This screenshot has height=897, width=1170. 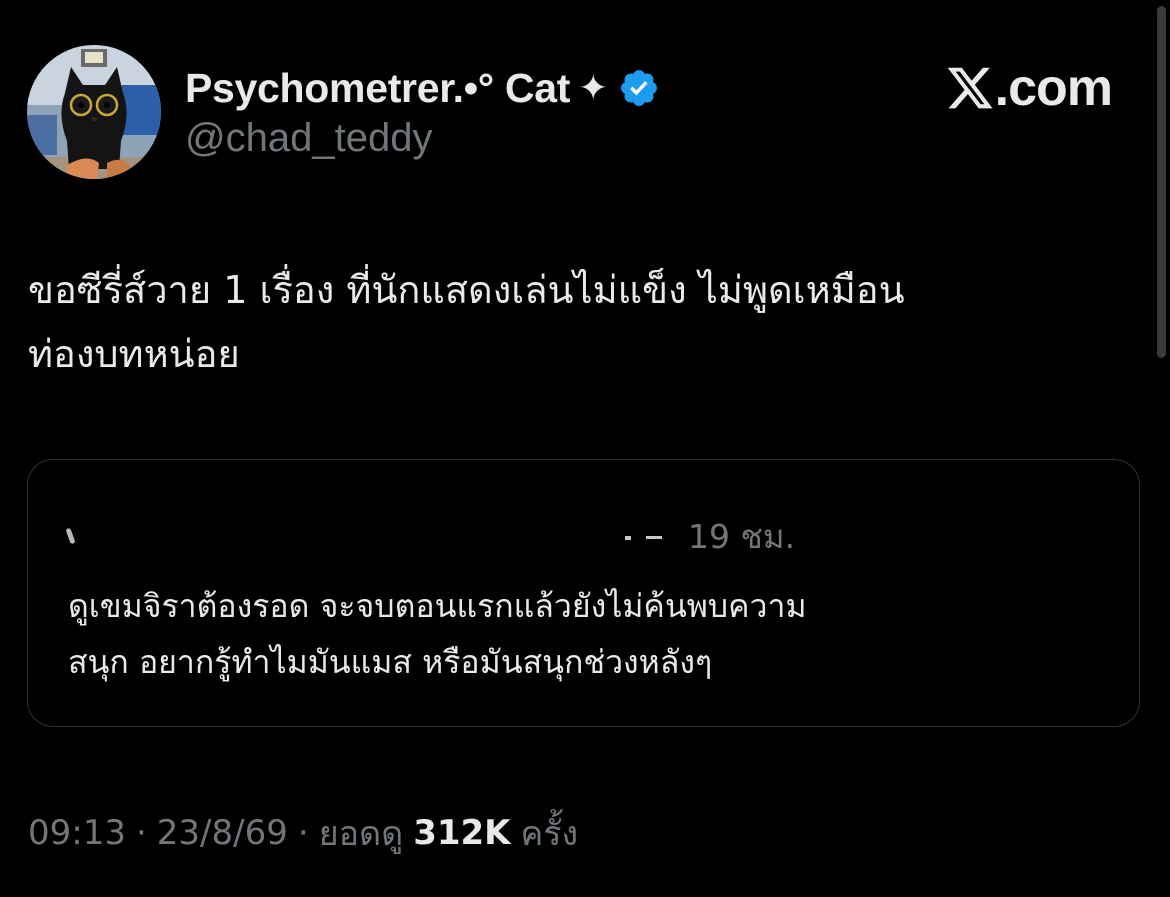 What do you see at coordinates (222, 833) in the screenshot?
I see `tweet-date: 23/8/69` at bounding box center [222, 833].